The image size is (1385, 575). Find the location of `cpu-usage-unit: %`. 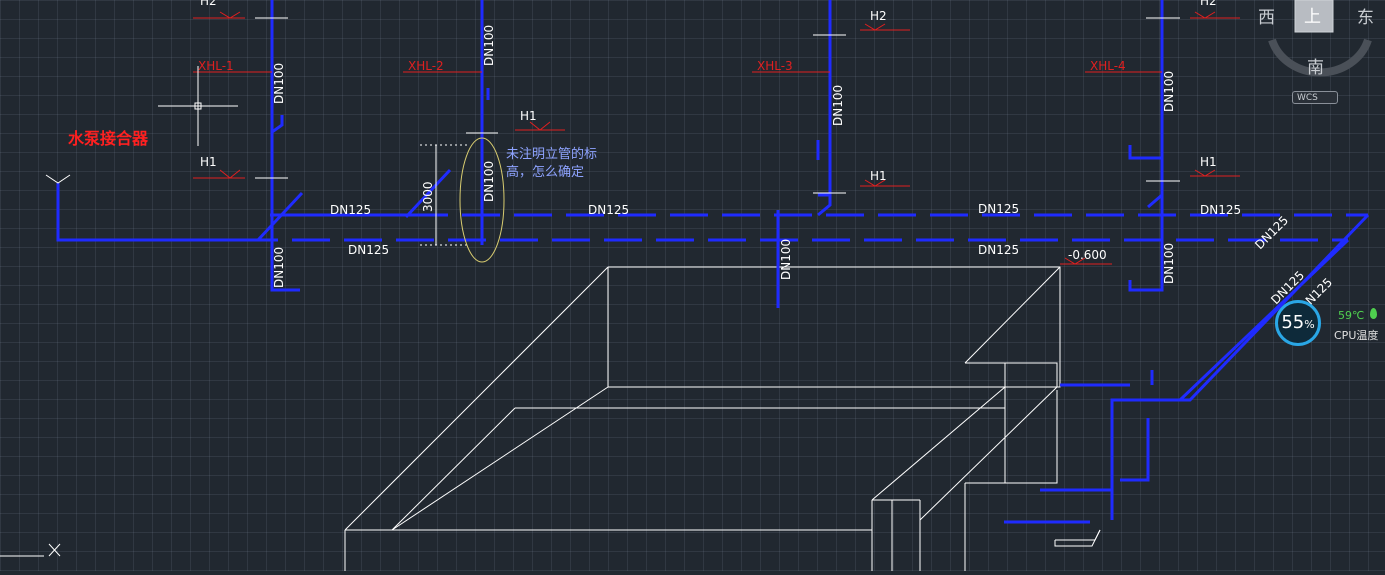

cpu-usage-unit: % is located at coordinates (1309, 324).